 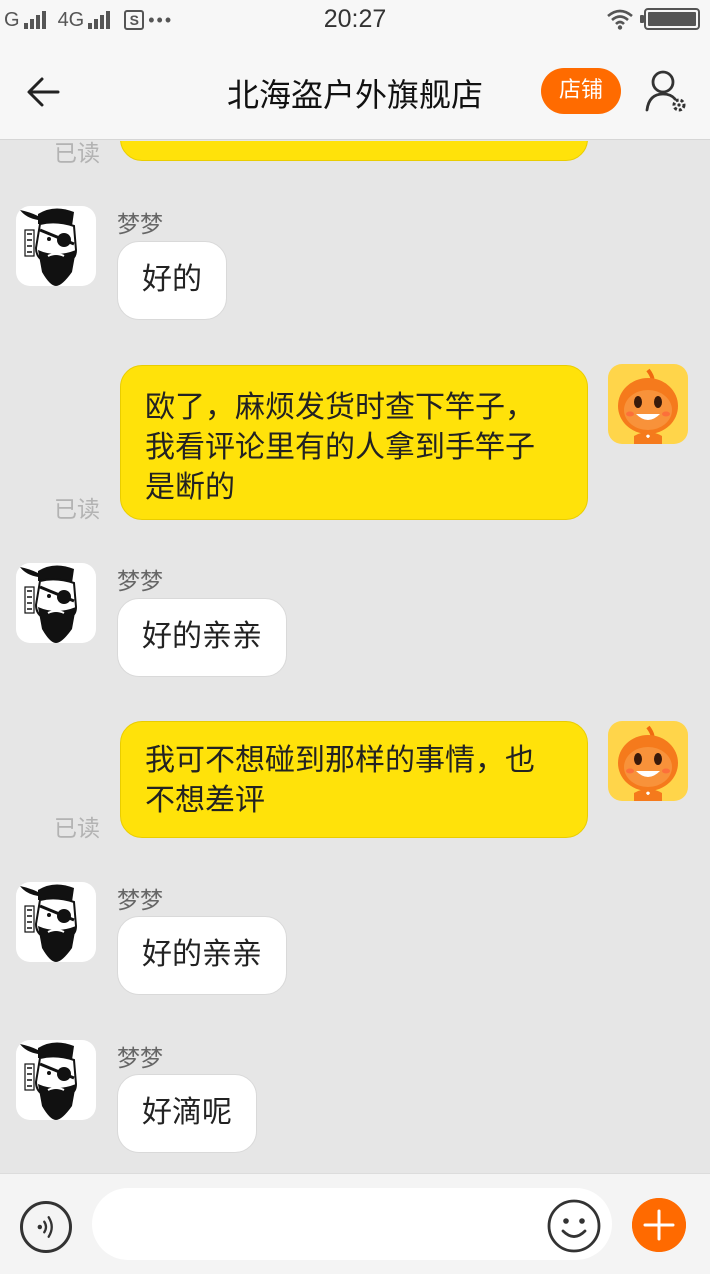 What do you see at coordinates (355, 90) in the screenshot?
I see `chat-header: 北海盗户外旗舰店 店铺` at bounding box center [355, 90].